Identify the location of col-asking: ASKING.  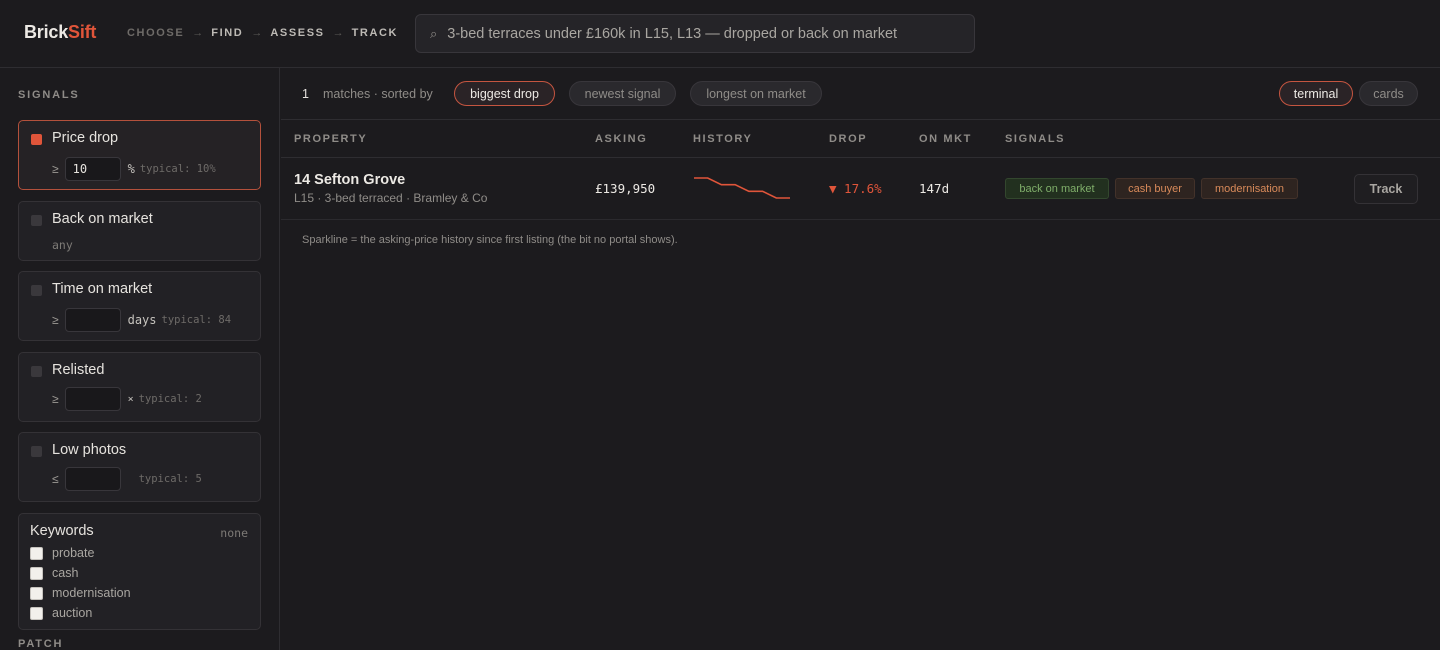
(621, 139).